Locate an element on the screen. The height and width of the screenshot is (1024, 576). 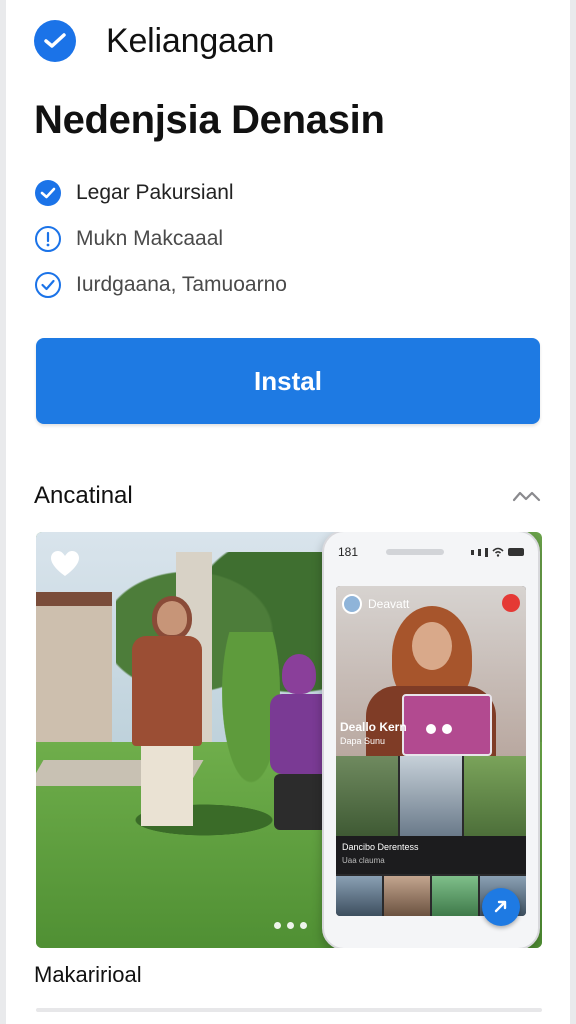
feature-item: Legar Pakursianl is located at coordinates (160, 193).